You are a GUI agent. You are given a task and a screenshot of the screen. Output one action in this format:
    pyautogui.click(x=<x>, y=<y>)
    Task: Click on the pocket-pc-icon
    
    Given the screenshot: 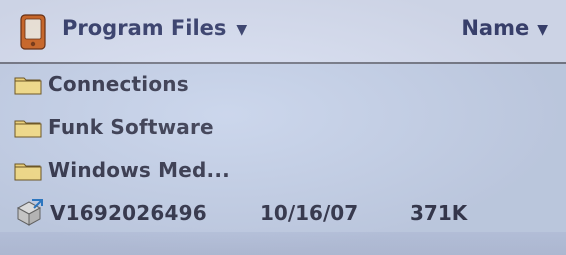 What is the action you would take?
    pyautogui.click(x=33, y=32)
    